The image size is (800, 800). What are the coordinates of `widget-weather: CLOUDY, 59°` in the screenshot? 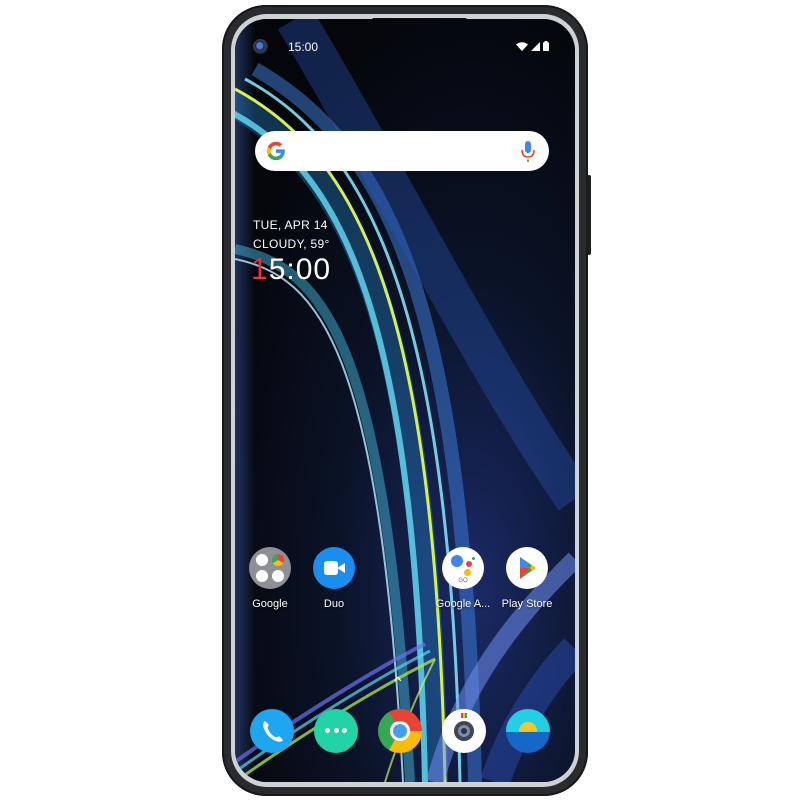 It's located at (291, 244).